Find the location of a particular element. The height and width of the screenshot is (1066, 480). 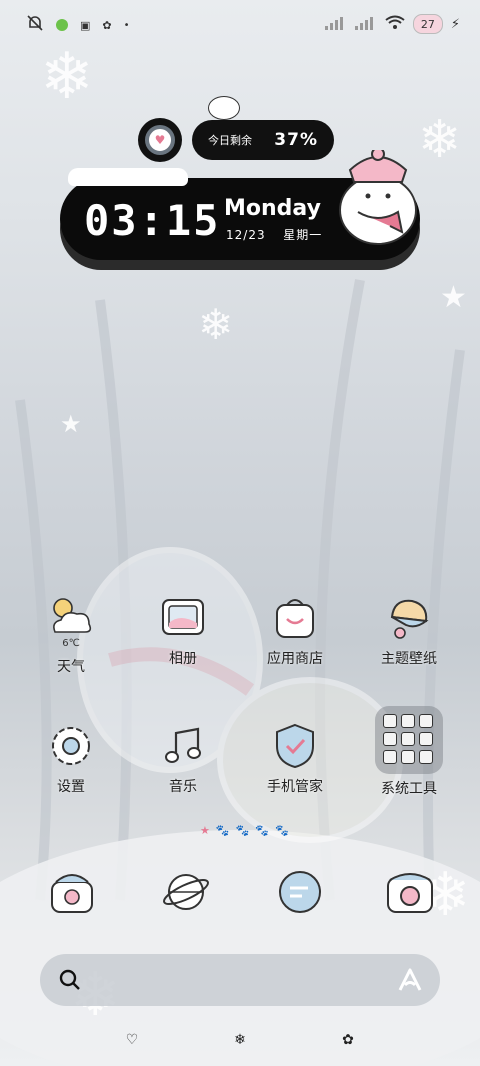

heart-icon: ♥ is located at coordinates (160, 140).